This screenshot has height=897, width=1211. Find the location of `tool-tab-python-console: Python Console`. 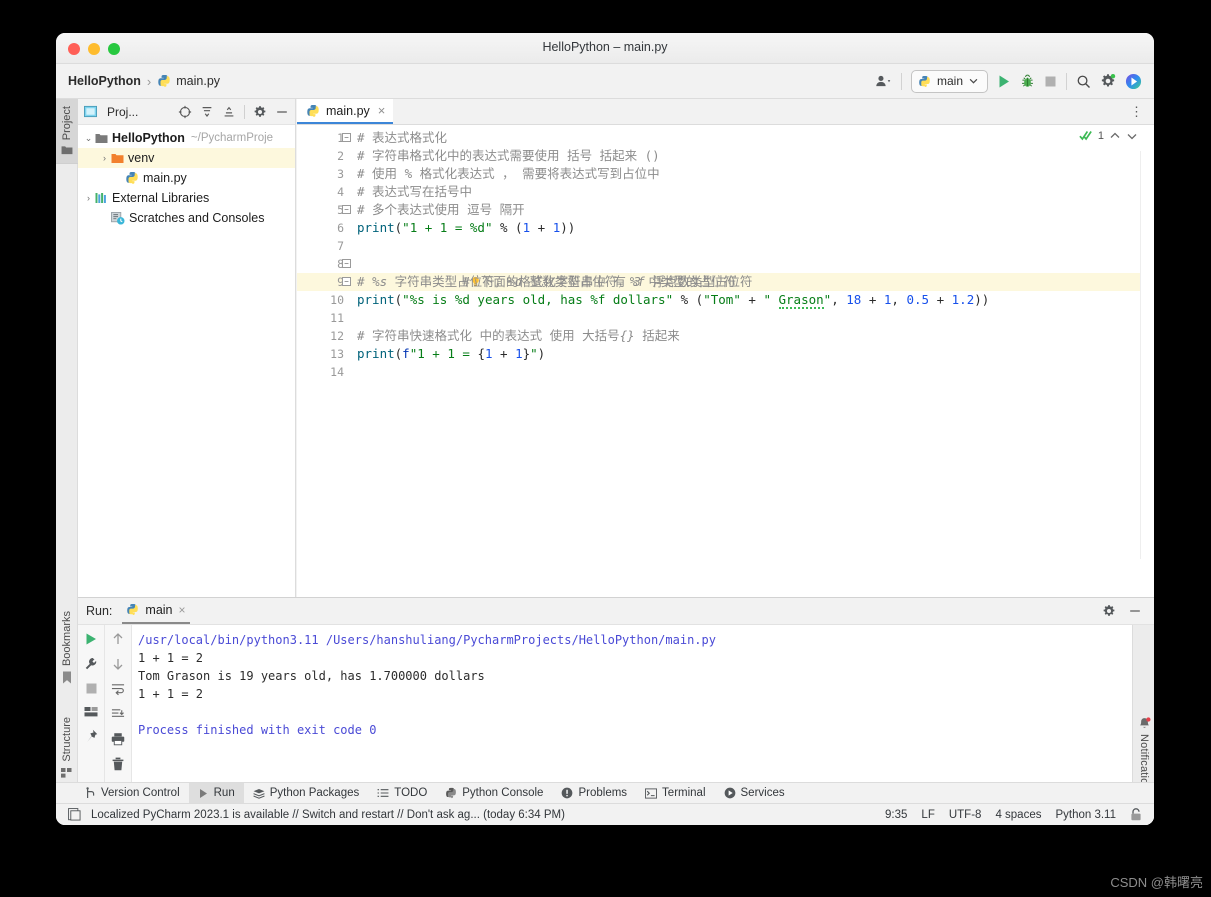

tool-tab-python-console: Python Console is located at coordinates (494, 793).